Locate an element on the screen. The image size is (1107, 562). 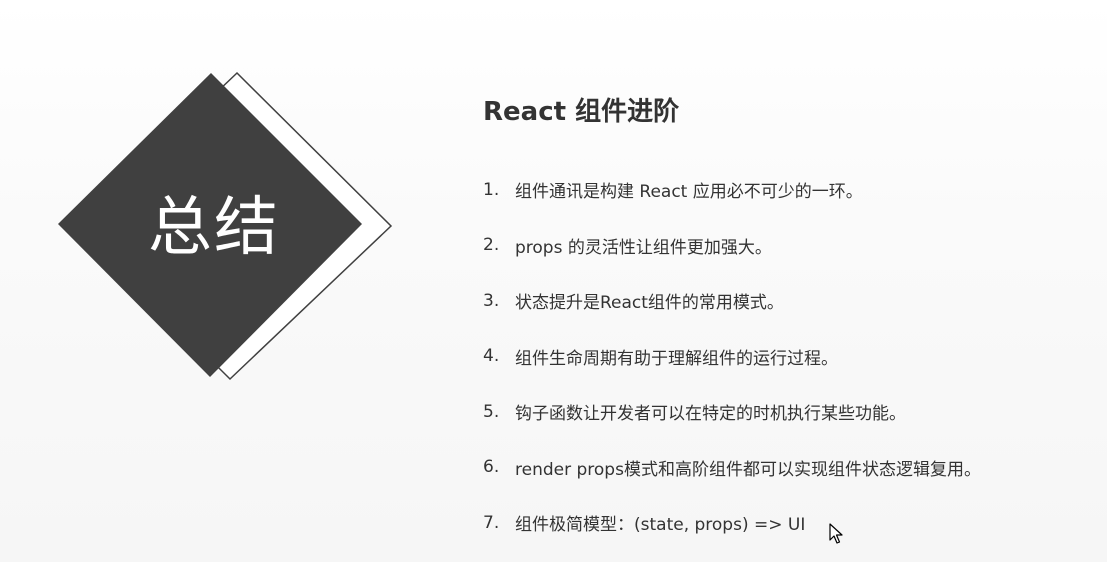
list-item: 2. props 的灵活性让组件更加强大。 is located at coordinates (732, 246).